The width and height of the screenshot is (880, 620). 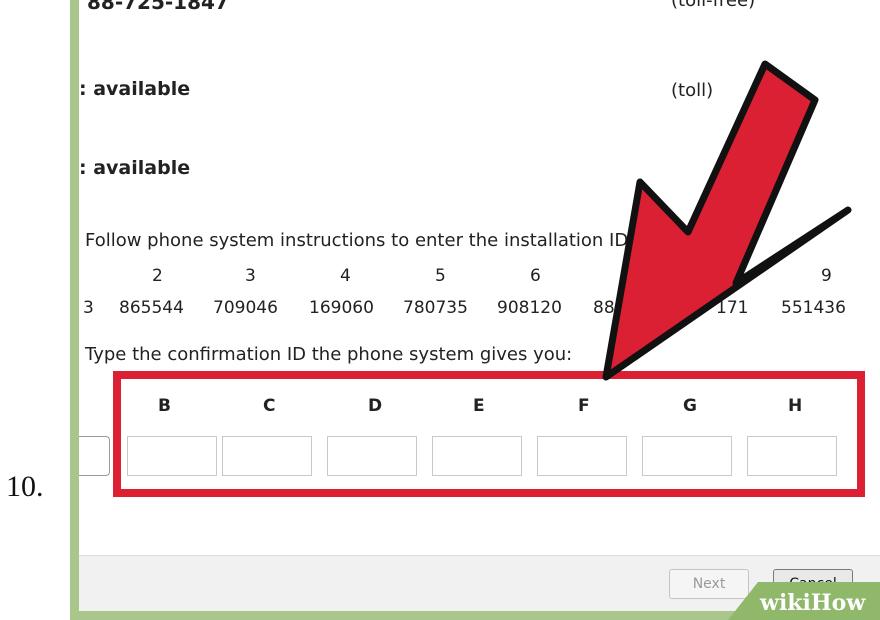 What do you see at coordinates (245, 308) in the screenshot?
I see `install-id-value: 709046` at bounding box center [245, 308].